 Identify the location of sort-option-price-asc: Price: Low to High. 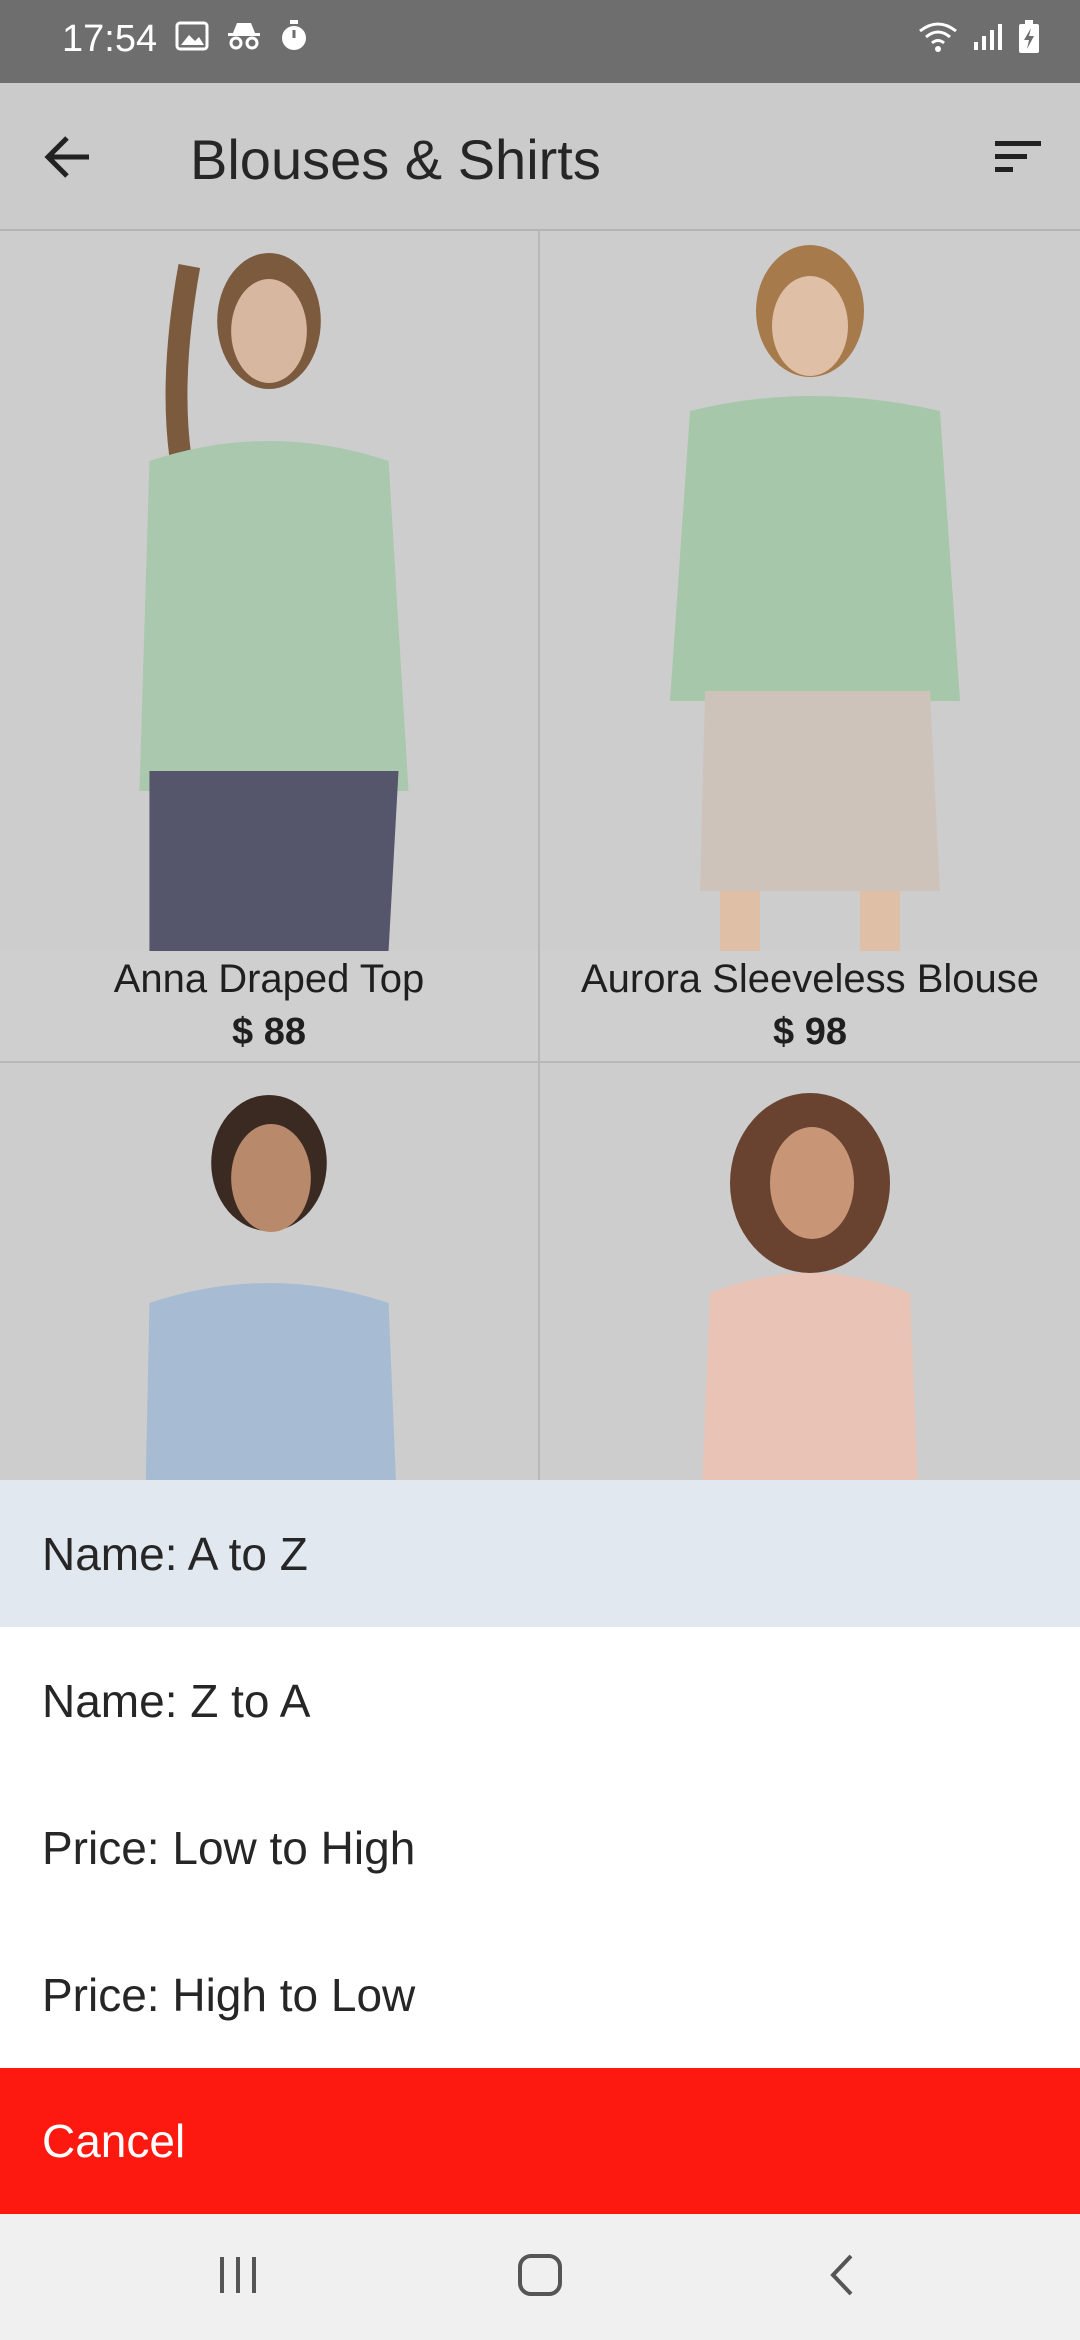
(540, 1847).